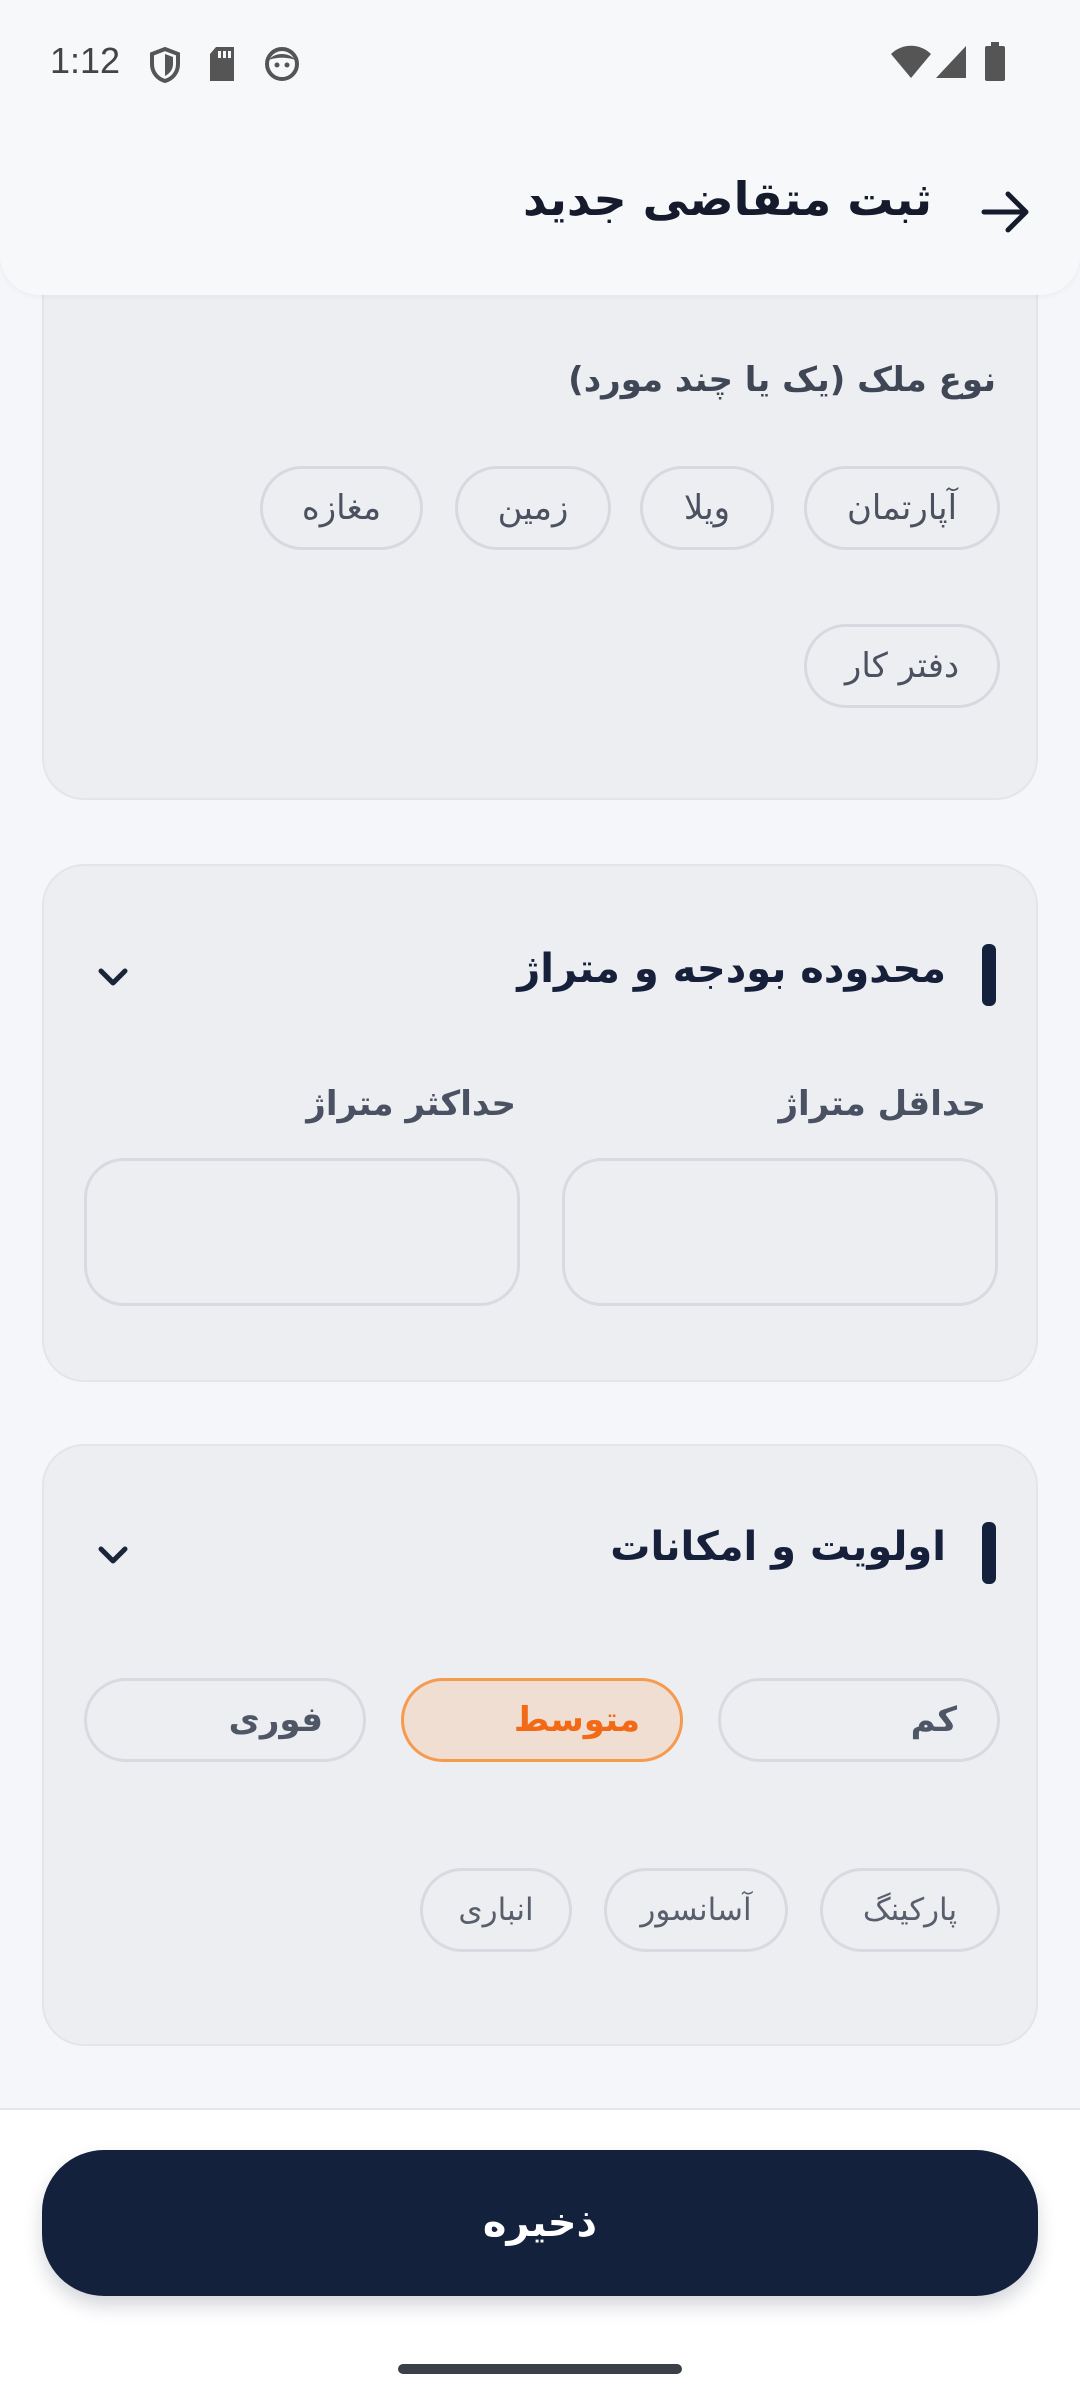 Image resolution: width=1080 pixels, height=2400 pixels. Describe the element at coordinates (780, 1232) in the screenshot. I see `min-area-input` at that location.